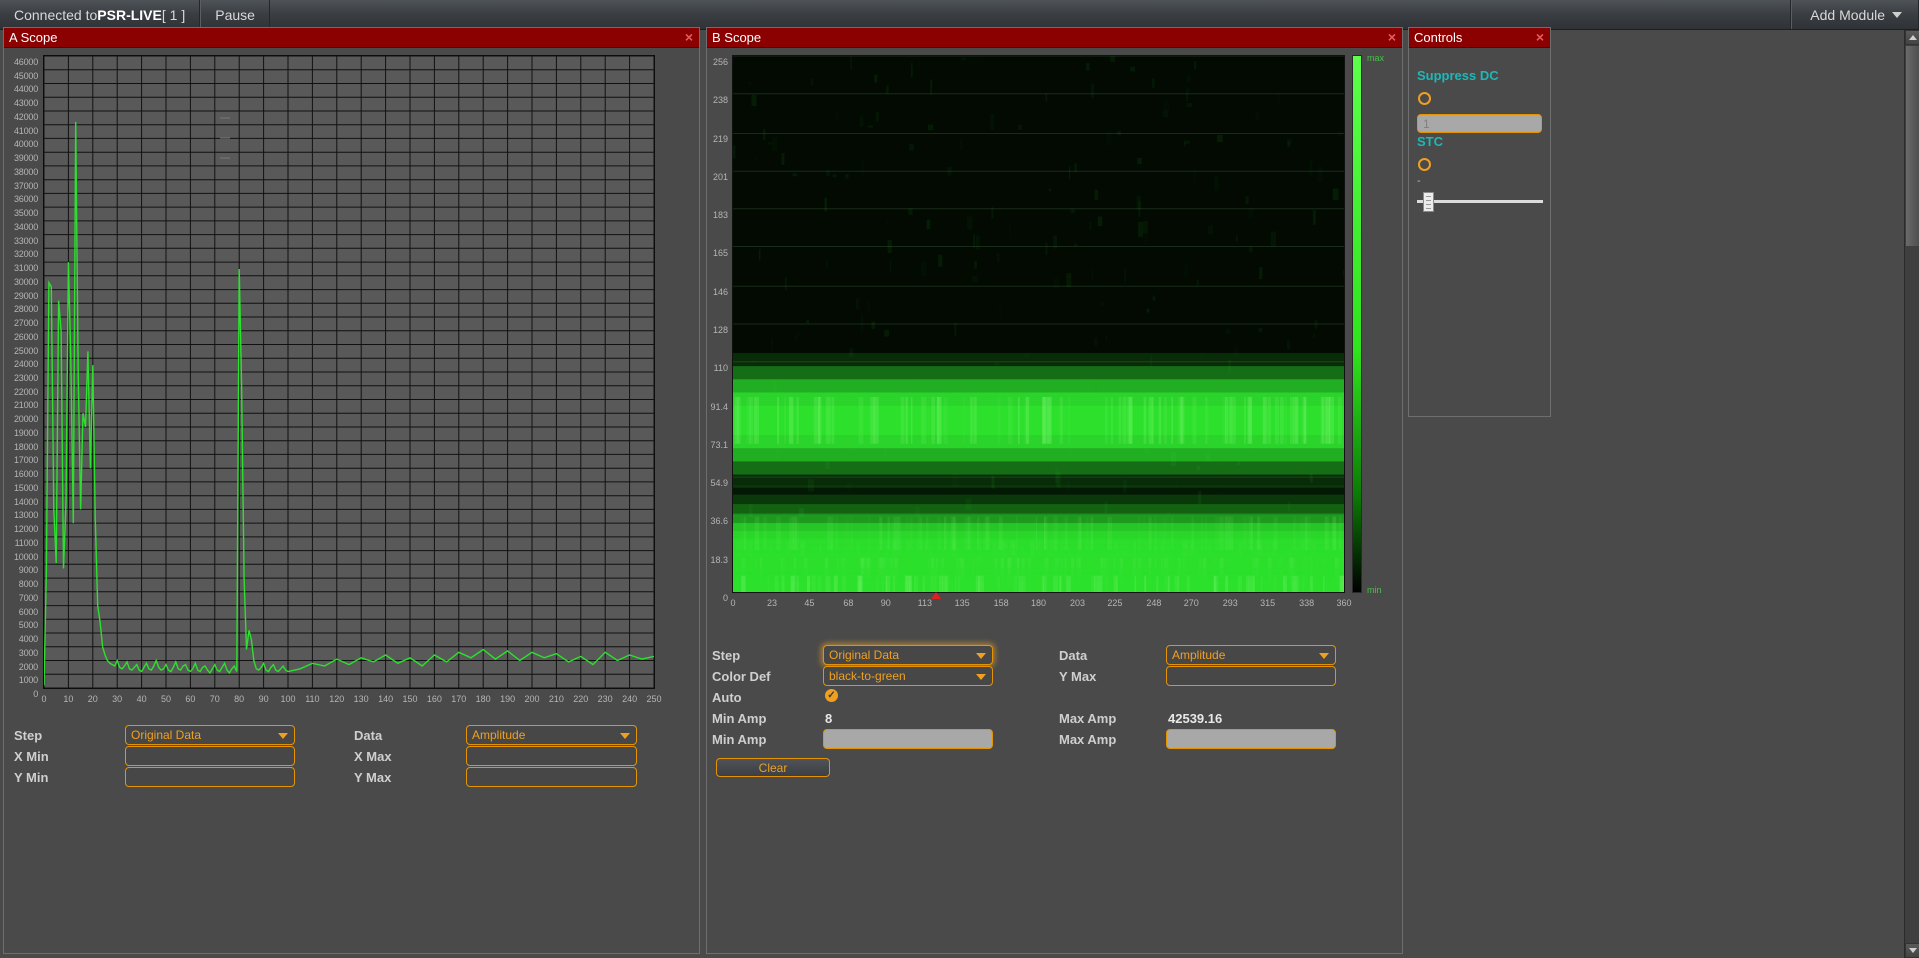  I want to click on stc-slider-thumb, so click(1428, 202).